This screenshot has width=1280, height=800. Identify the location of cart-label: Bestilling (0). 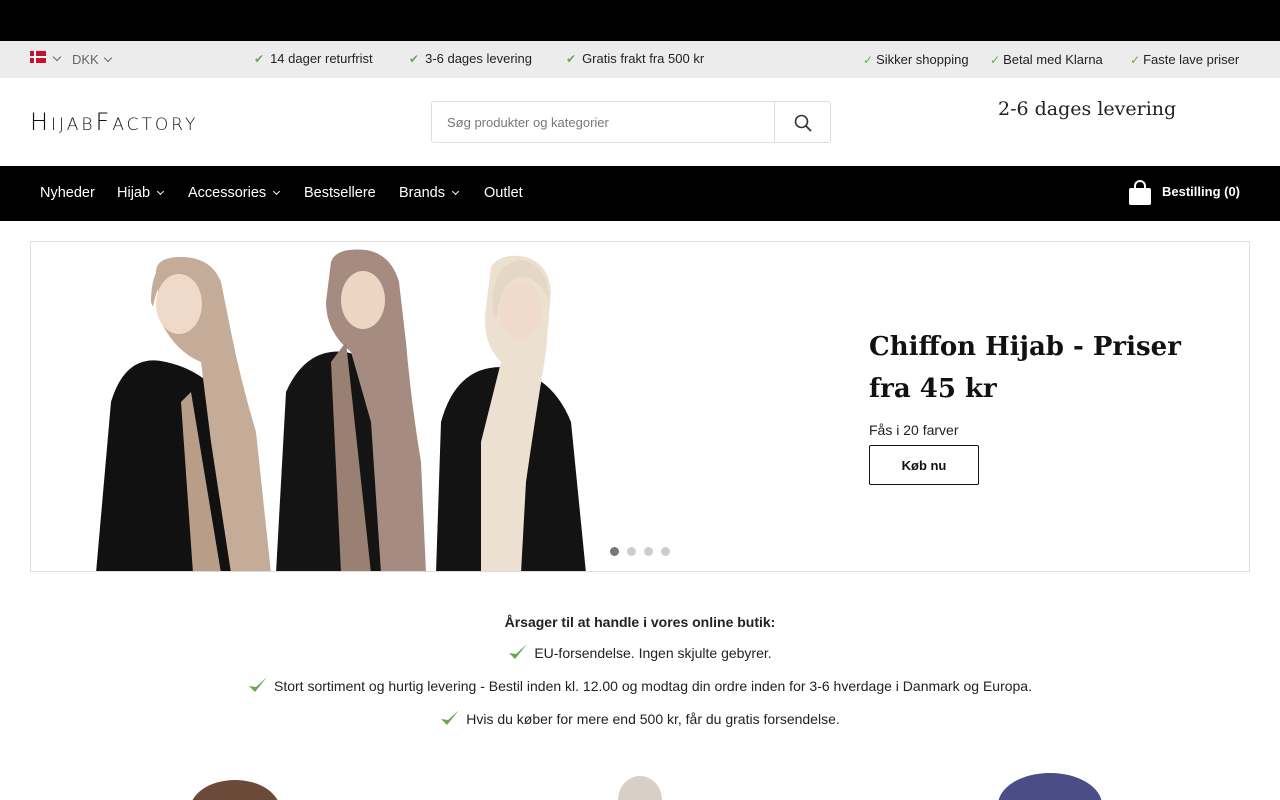
(1201, 191).